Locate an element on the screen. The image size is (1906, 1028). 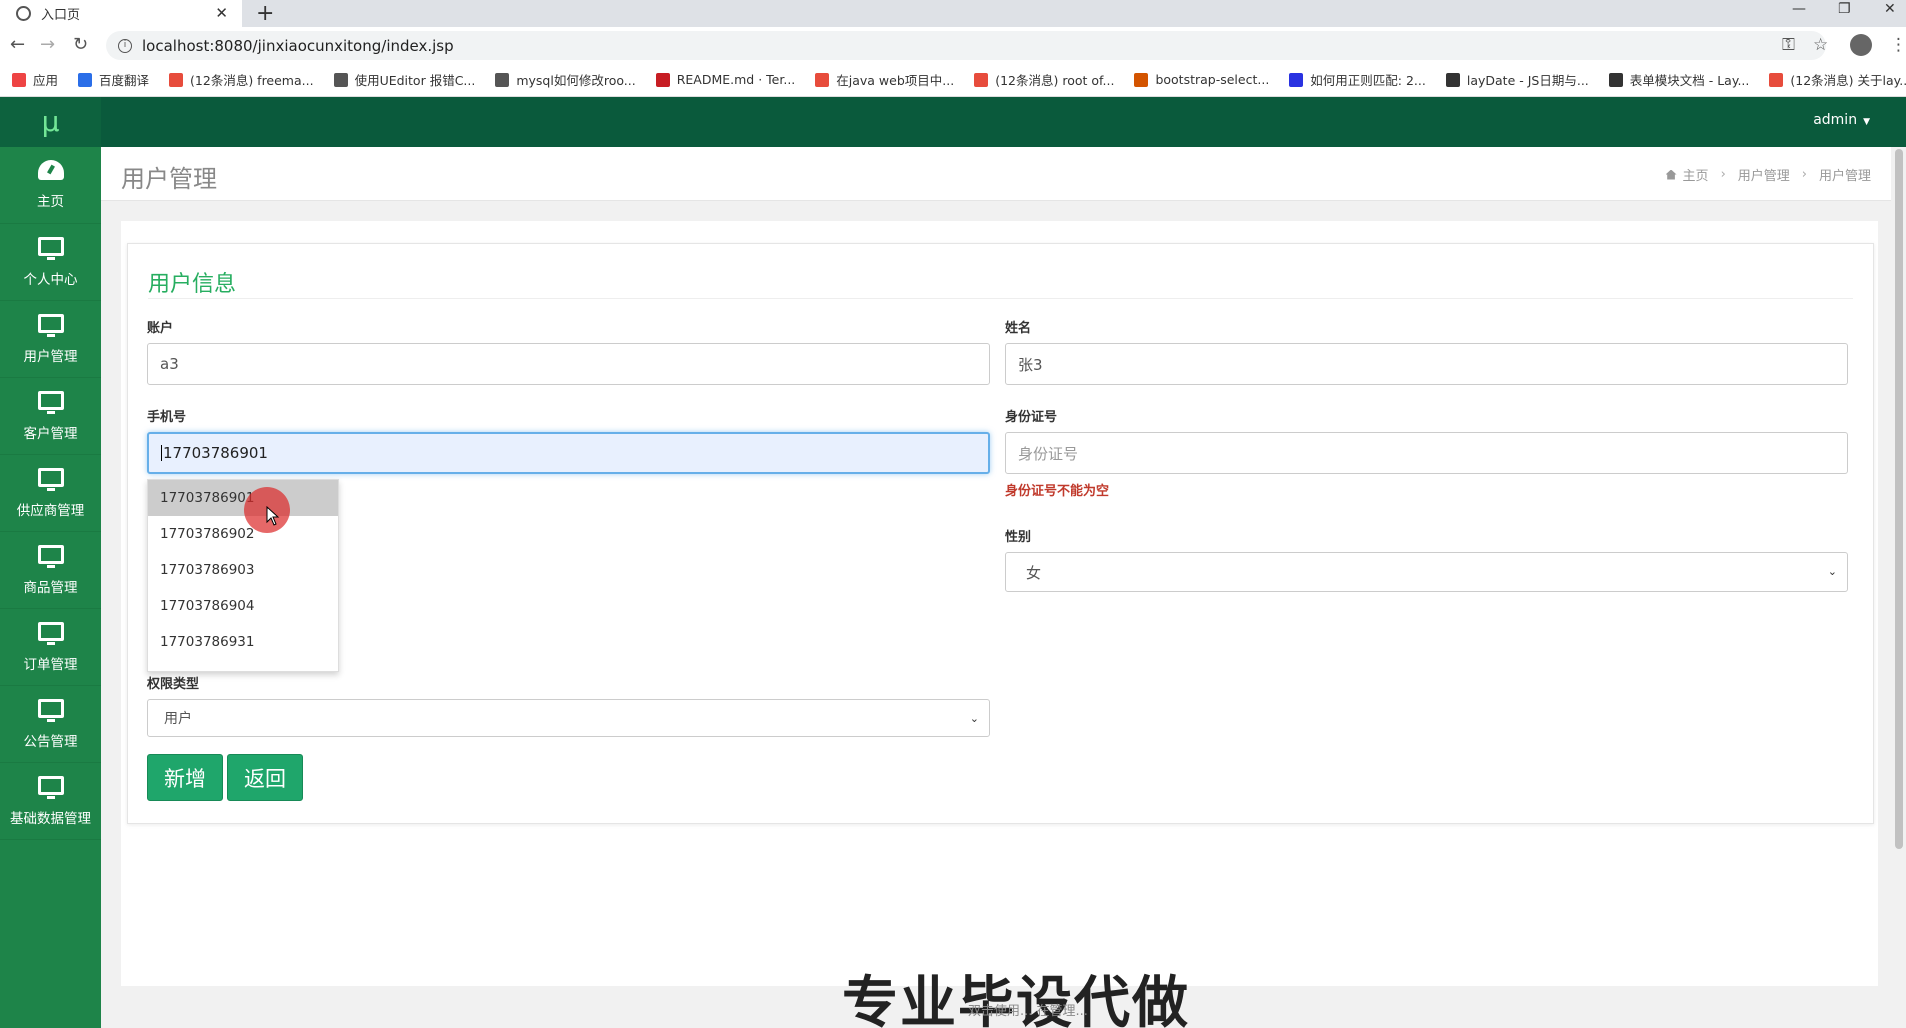
back-arrow-icon: ← is located at coordinates (17, 44).